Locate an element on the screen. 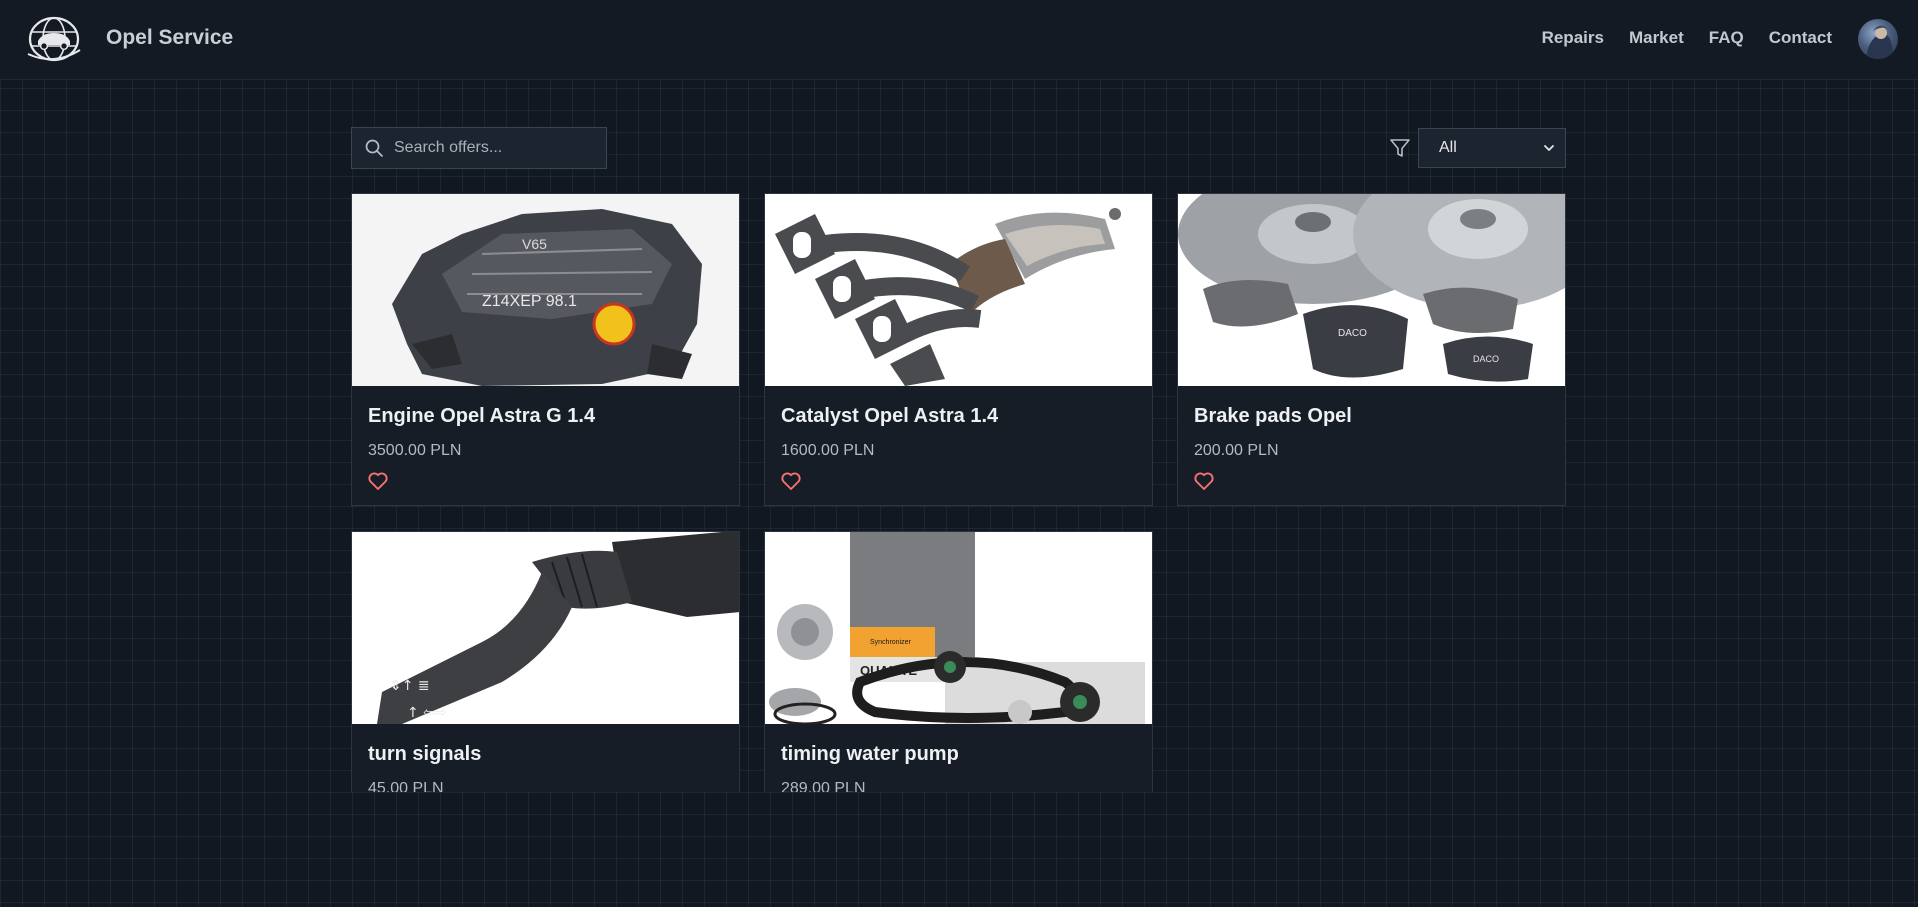 This screenshot has height=907, width=1918. offer-price: 1600.00 PLN is located at coordinates (828, 450).